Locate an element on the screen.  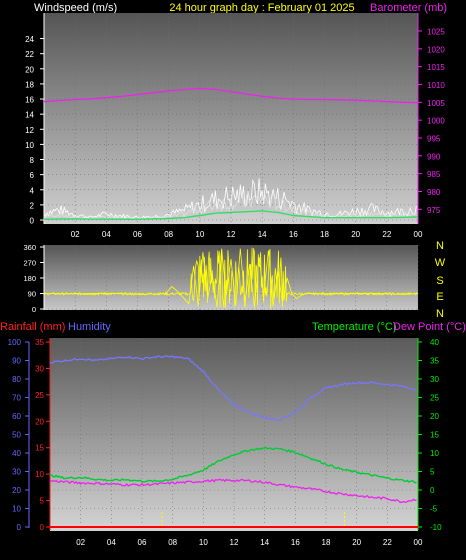
barometer-axis-title: Barometer (mb) is located at coordinates (408, 8).